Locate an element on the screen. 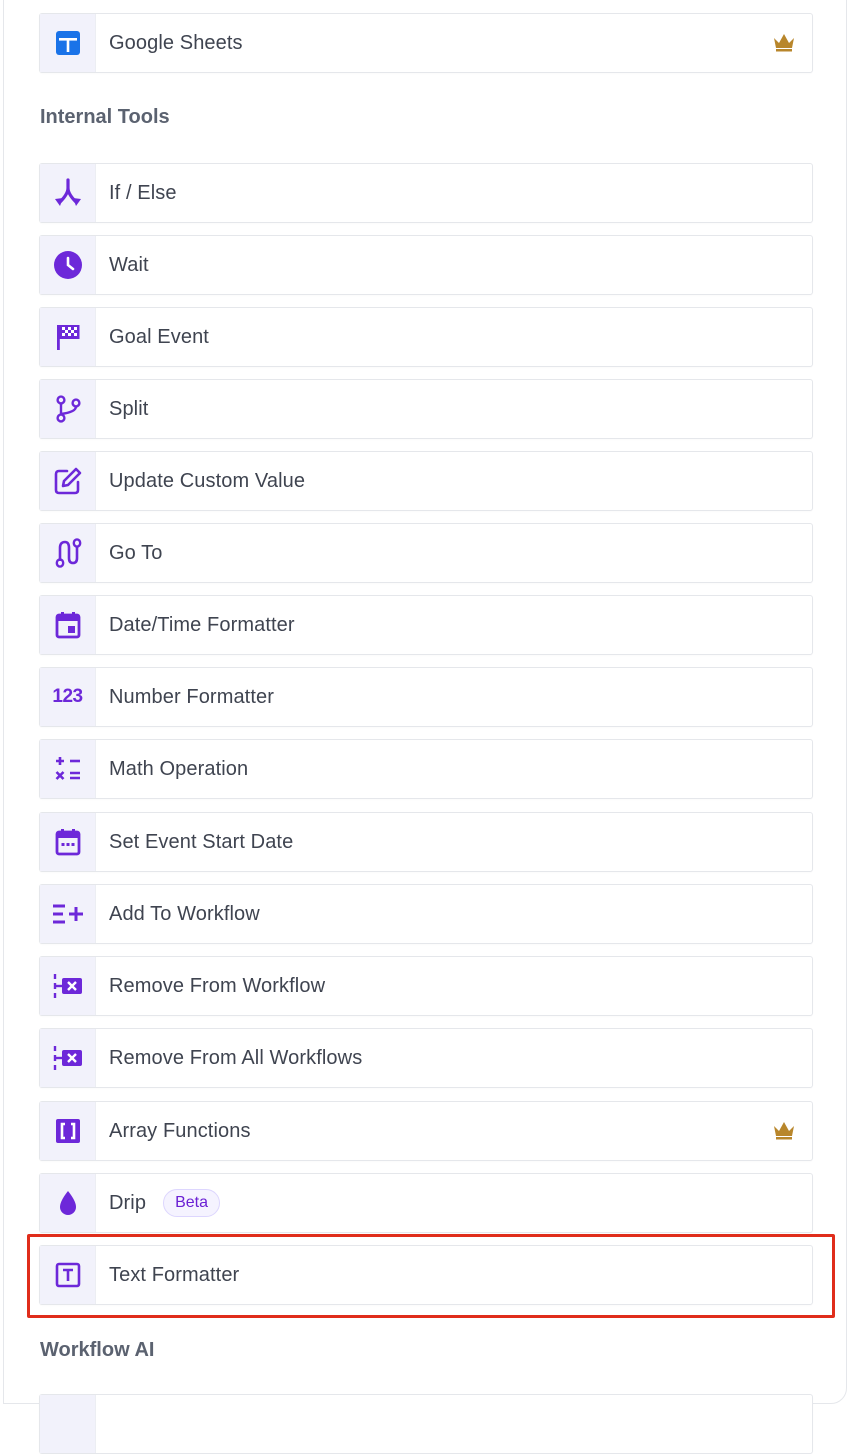 The height and width of the screenshot is (1454, 850). route-icon is located at coordinates (68, 553).